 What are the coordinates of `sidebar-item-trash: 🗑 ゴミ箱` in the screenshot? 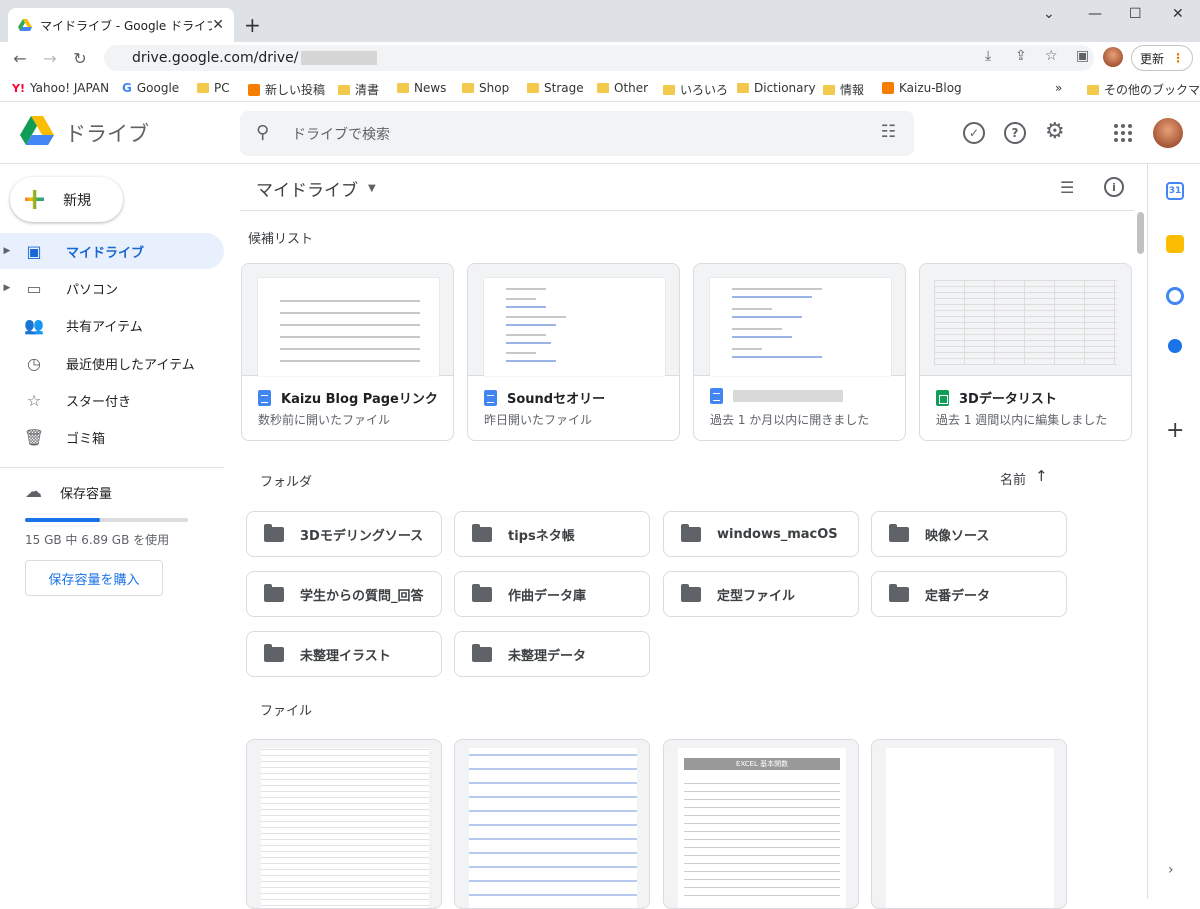 It's located at (112, 437).